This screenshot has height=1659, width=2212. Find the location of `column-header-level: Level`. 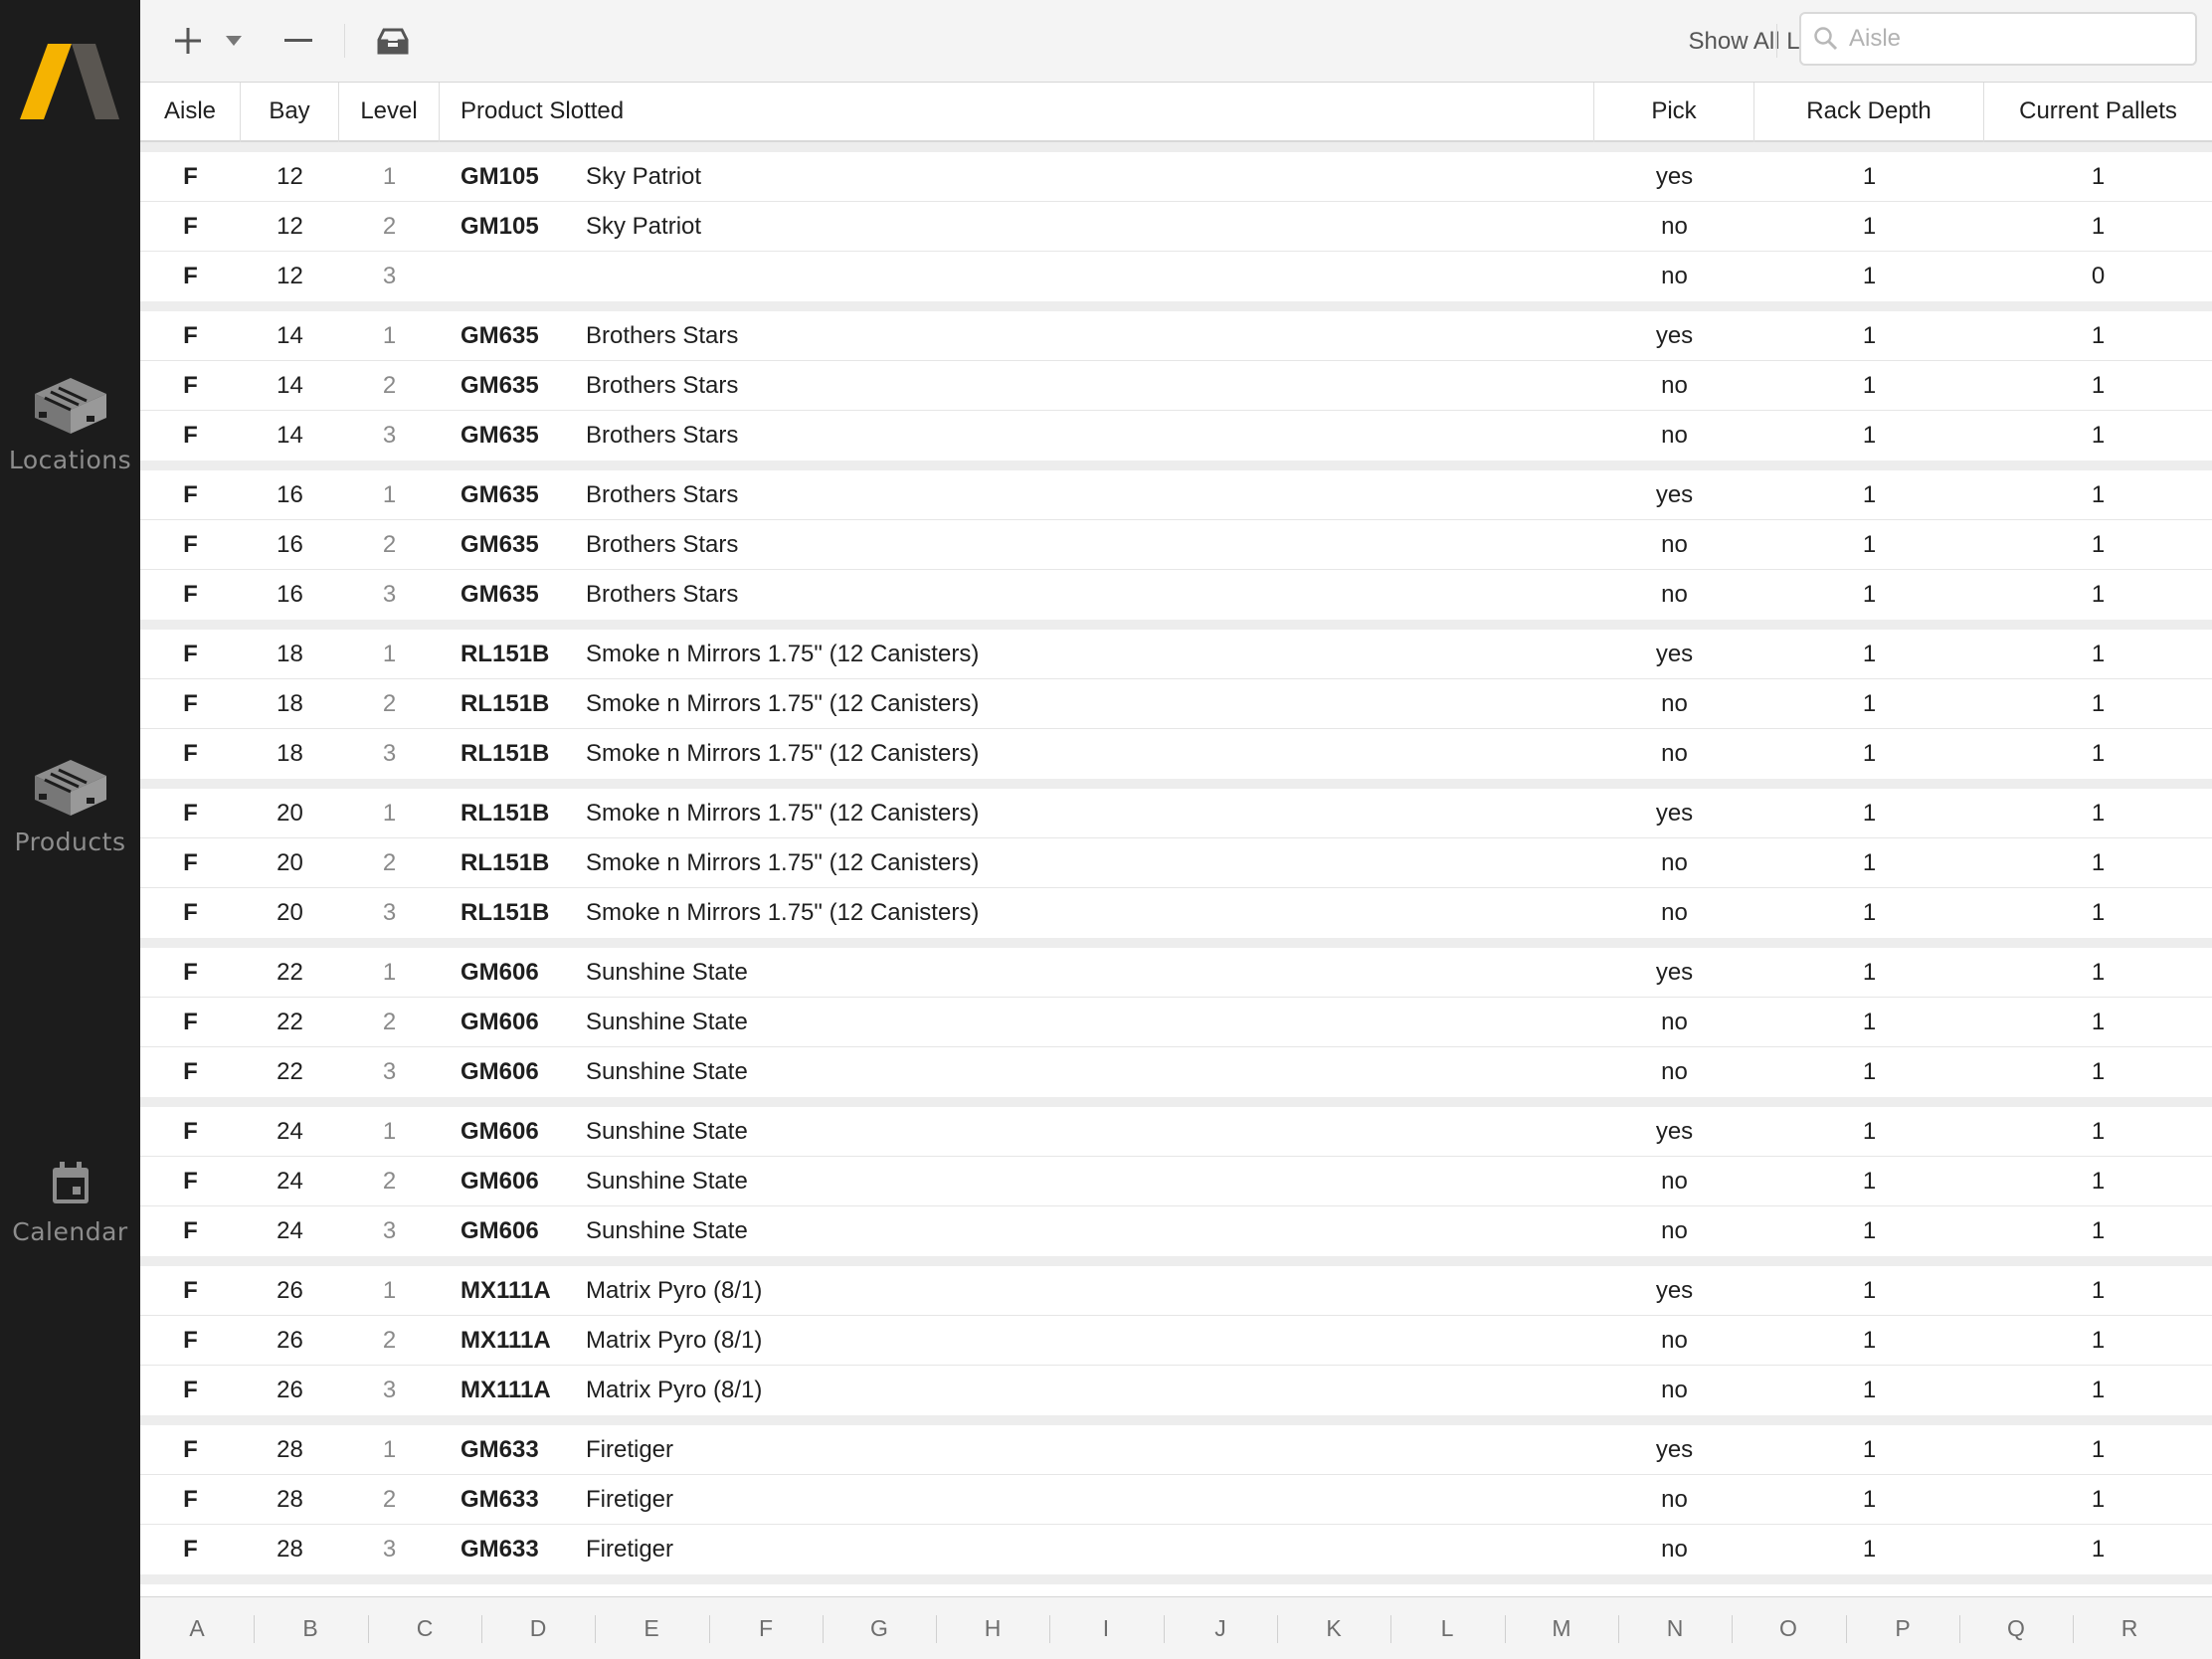

column-header-level: Level is located at coordinates (389, 112).